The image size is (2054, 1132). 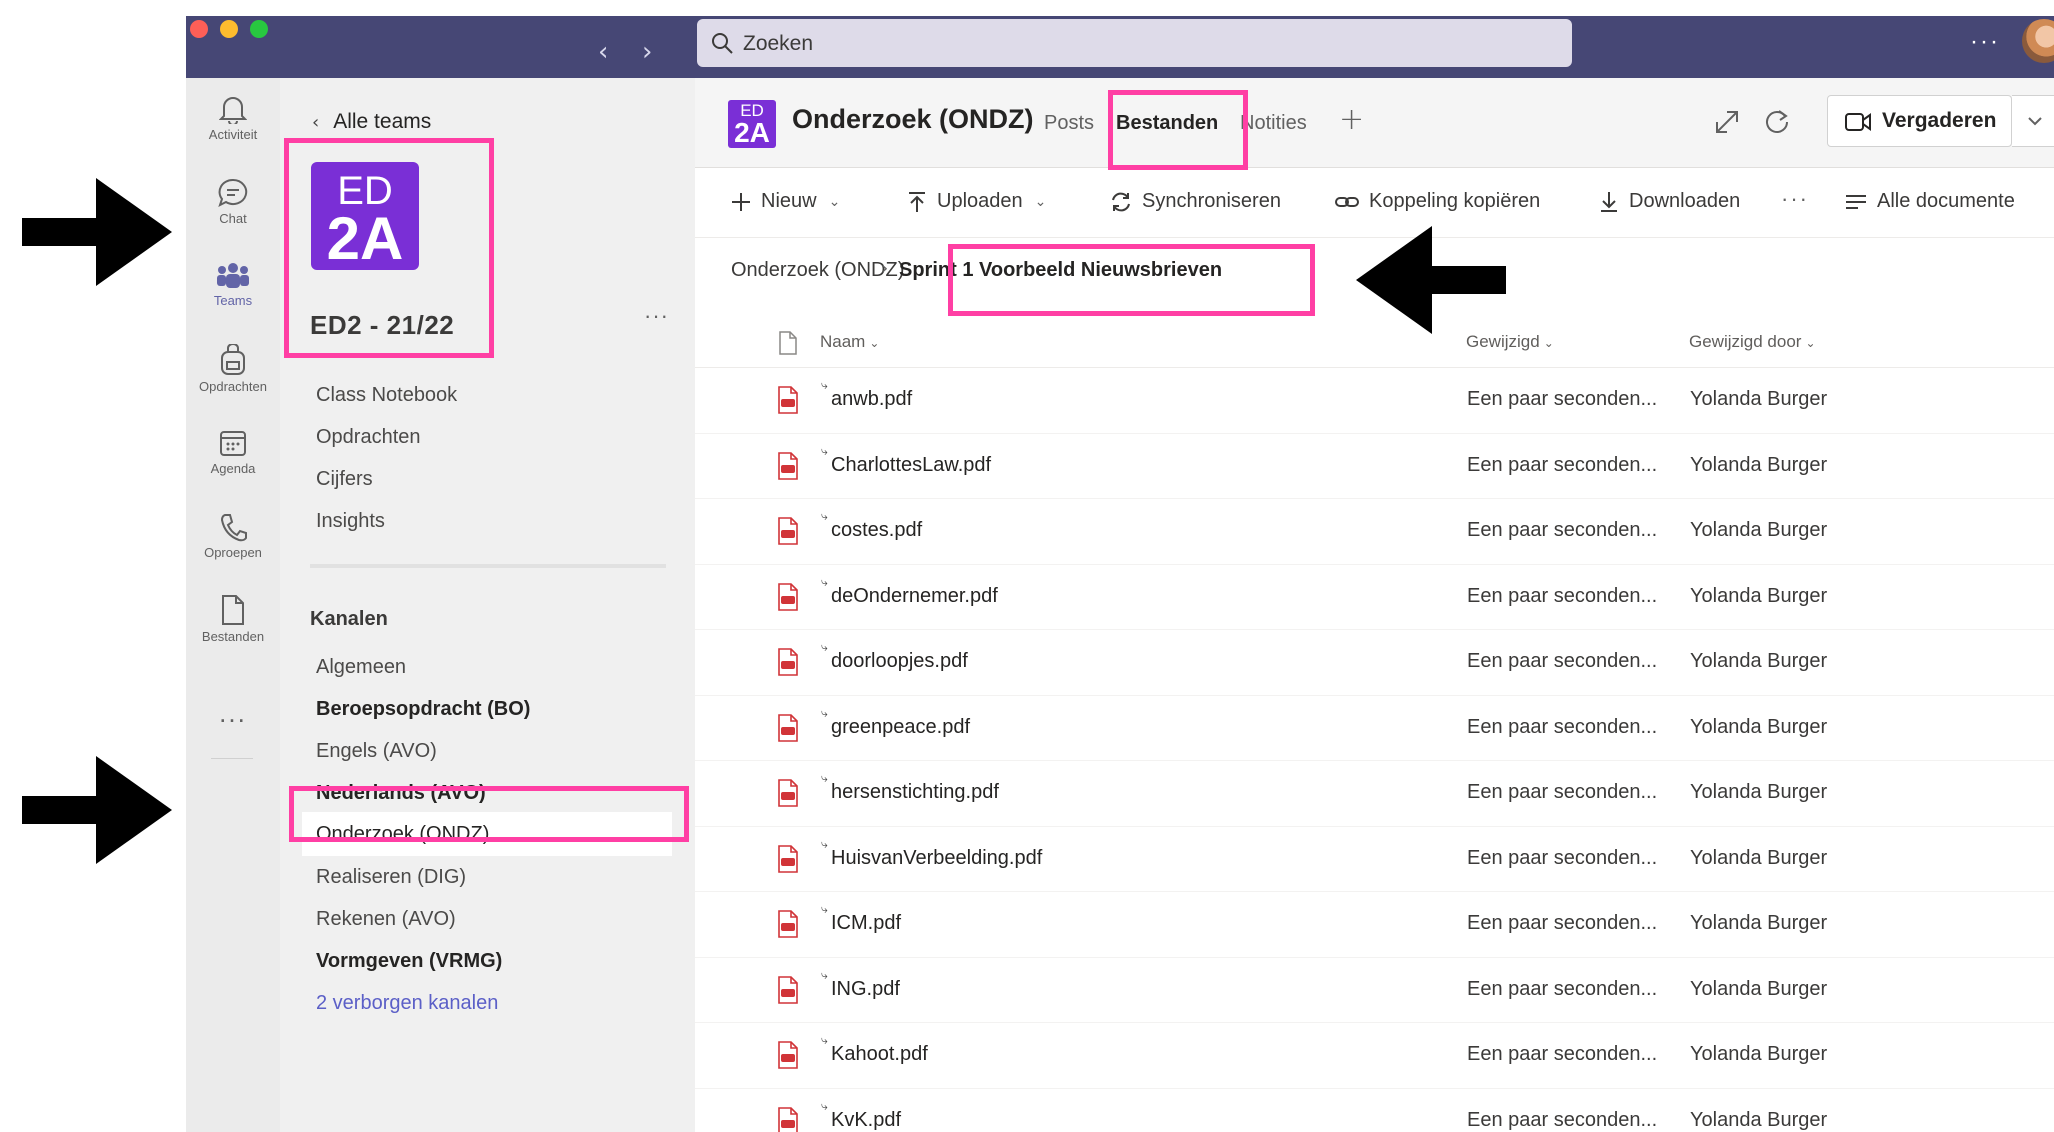 What do you see at coordinates (911, 465) in the screenshot?
I see `file-name: CharlottesLaw.pdf` at bounding box center [911, 465].